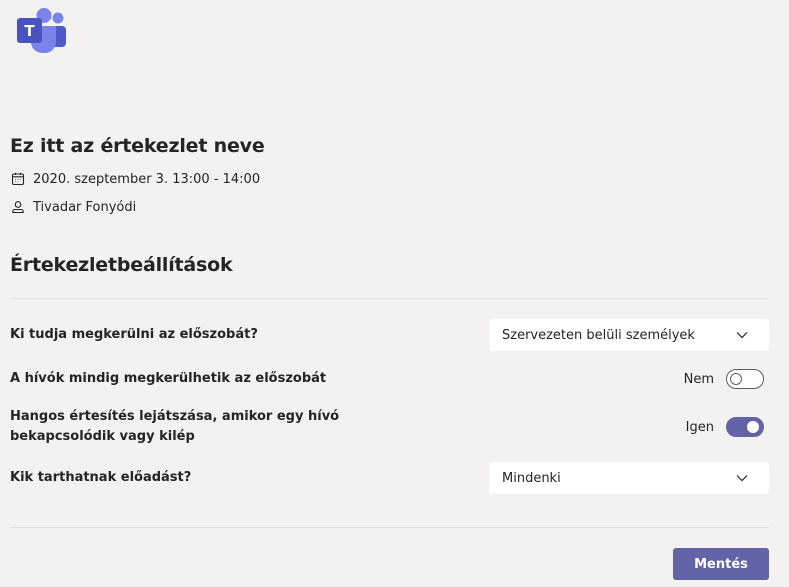 The image size is (789, 587). Describe the element at coordinates (725, 427) in the screenshot. I see `join-sound-toggle-group: Igen` at that location.